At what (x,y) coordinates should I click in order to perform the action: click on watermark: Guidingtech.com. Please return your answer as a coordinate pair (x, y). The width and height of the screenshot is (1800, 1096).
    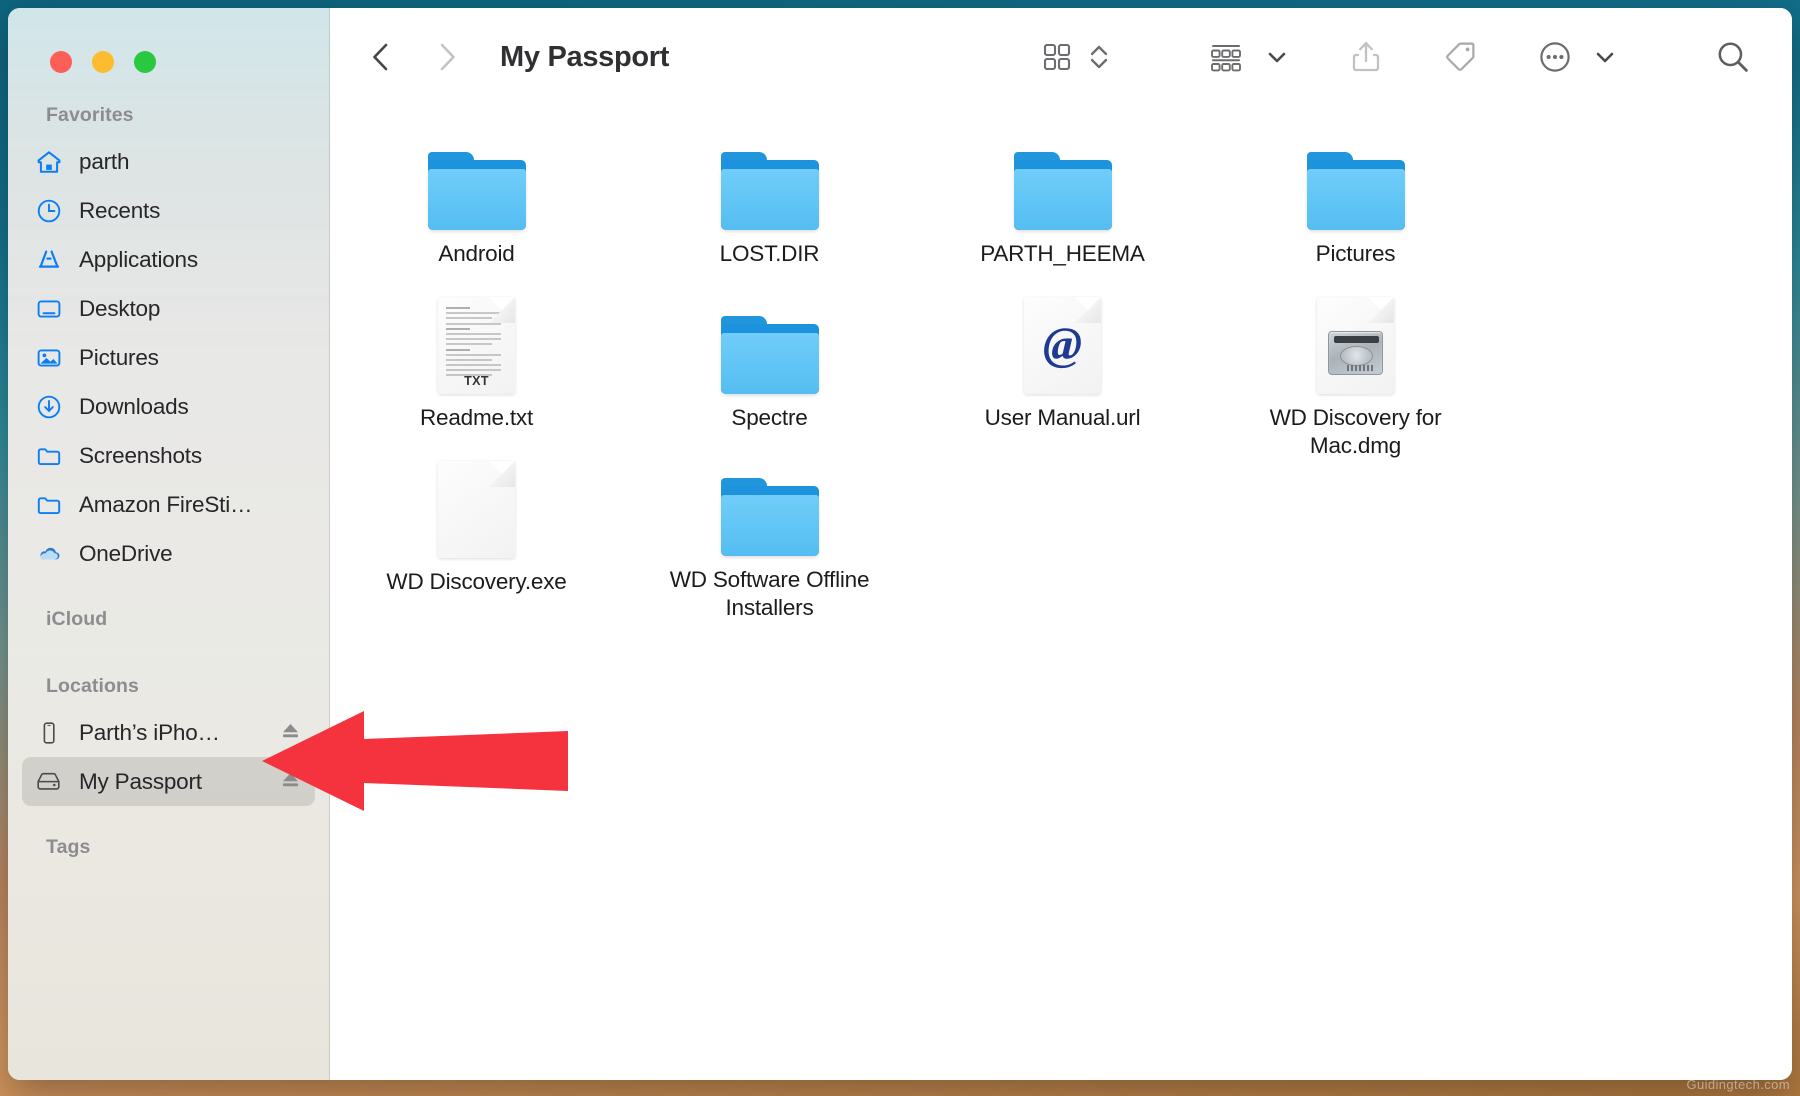
    Looking at the image, I should click on (1738, 1084).